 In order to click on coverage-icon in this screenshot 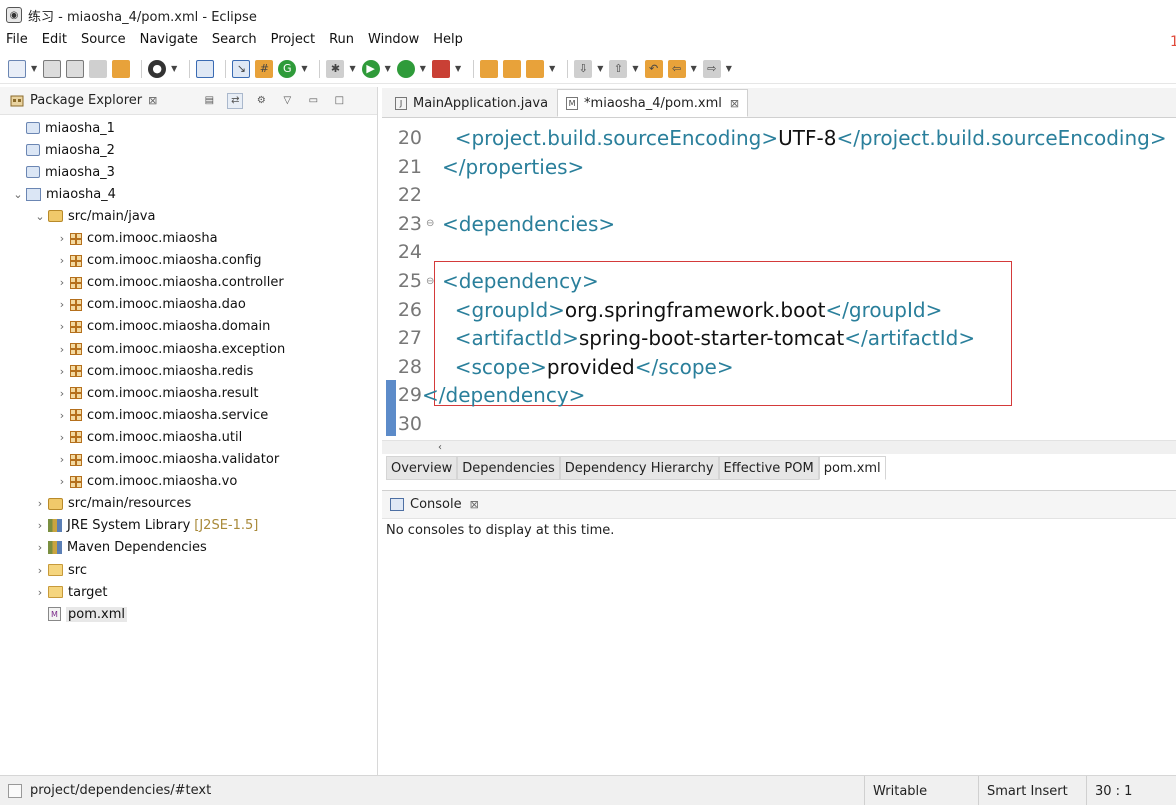, I will do `click(405, 68)`.